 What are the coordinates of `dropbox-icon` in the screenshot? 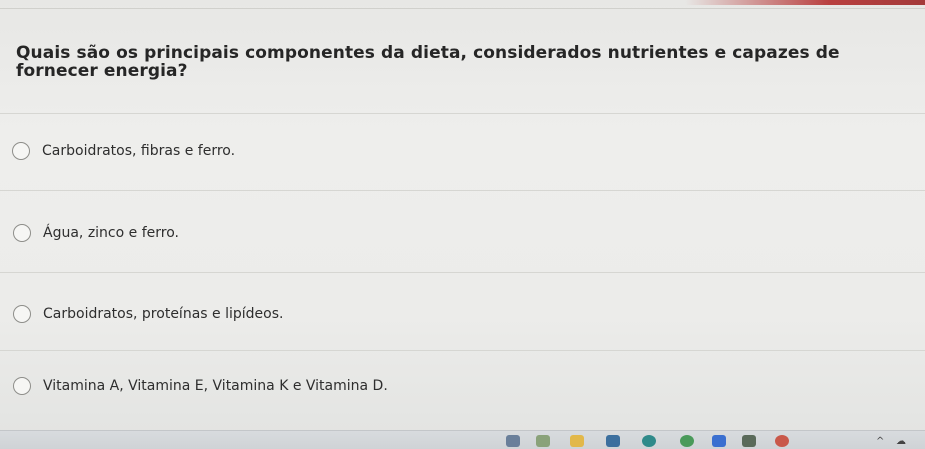 It's located at (719, 441).